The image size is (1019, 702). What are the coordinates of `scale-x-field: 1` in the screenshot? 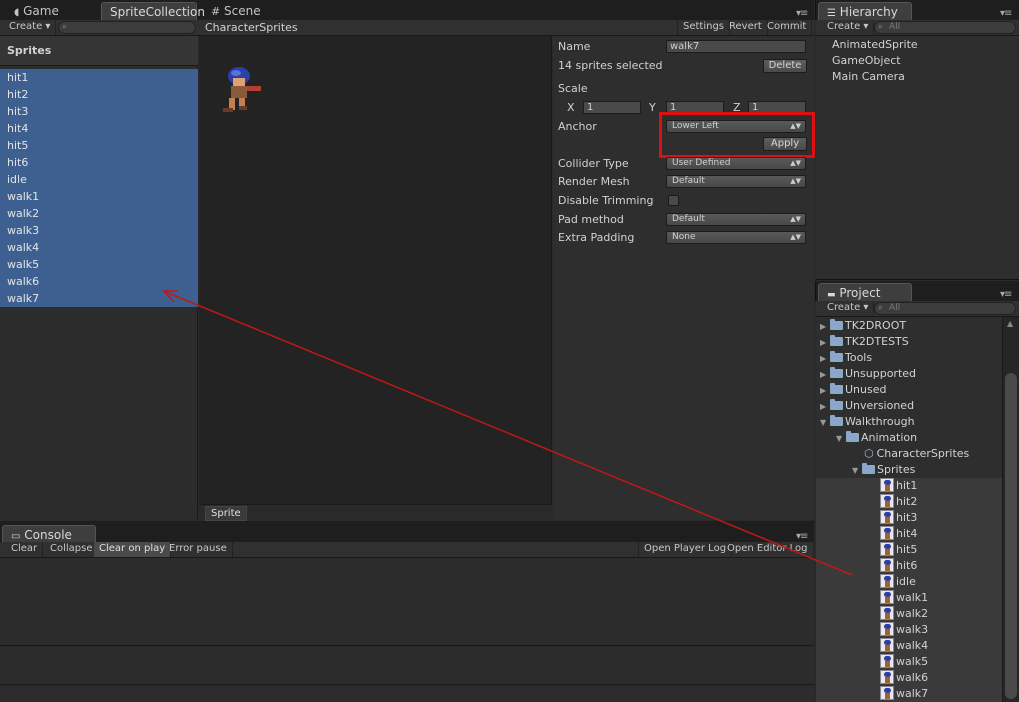 It's located at (612, 107).